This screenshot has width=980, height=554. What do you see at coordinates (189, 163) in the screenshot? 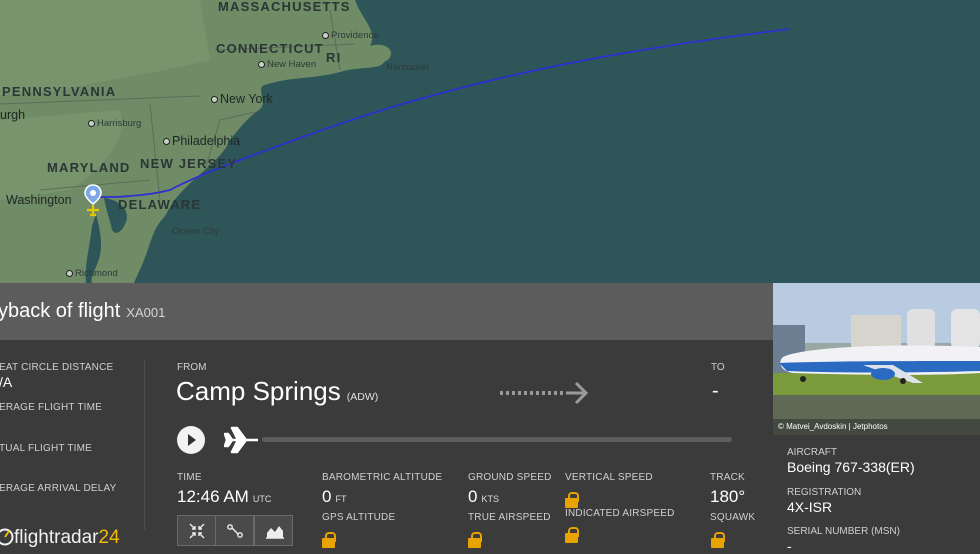
I see `map-label-new-jersey: NEW JERSEY` at bounding box center [189, 163].